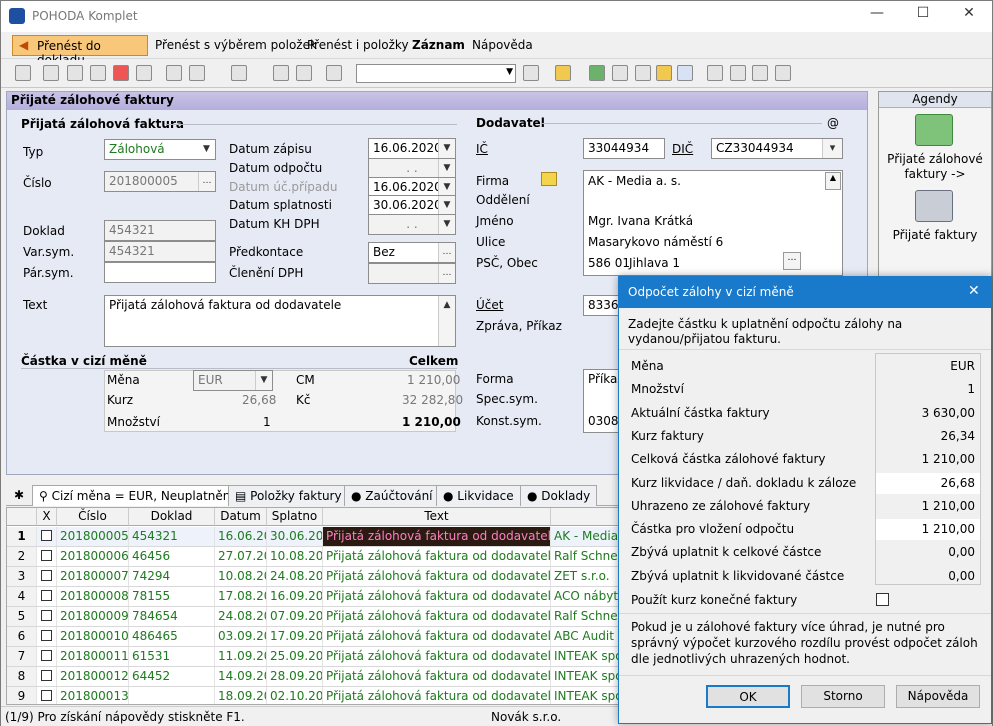 The height and width of the screenshot is (726, 993). Describe the element at coordinates (358, 45) in the screenshot. I see `menu-item-prenest-i-polozky: Přenést i položky` at that location.